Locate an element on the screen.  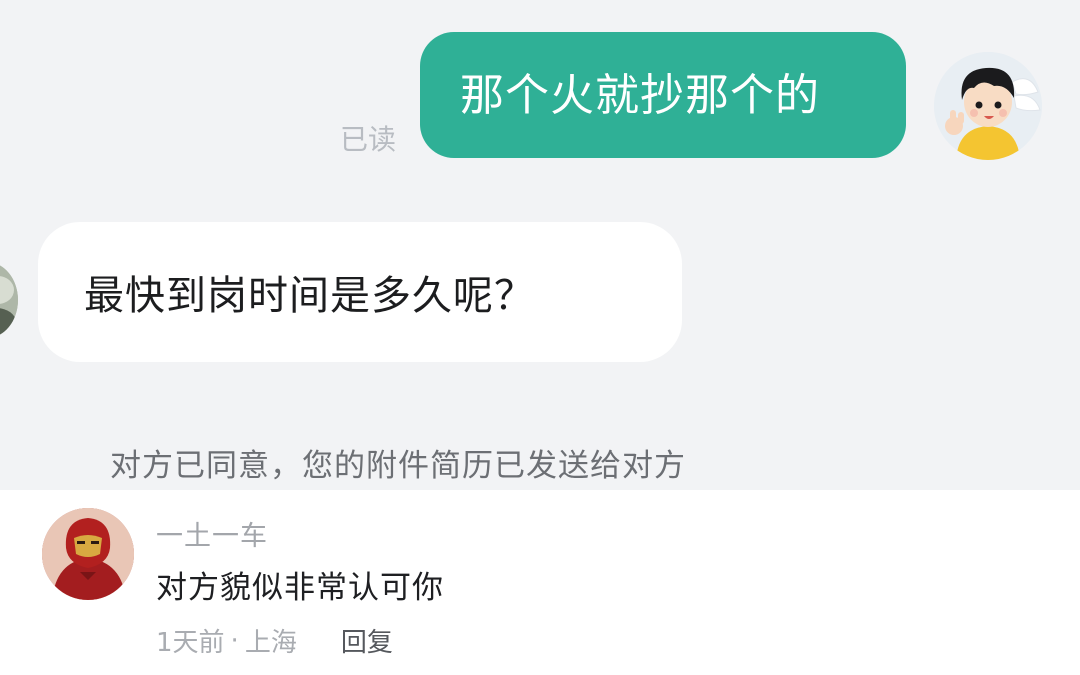
outgoing-message-bubble: 那个火就抄那个的 is located at coordinates (663, 95).